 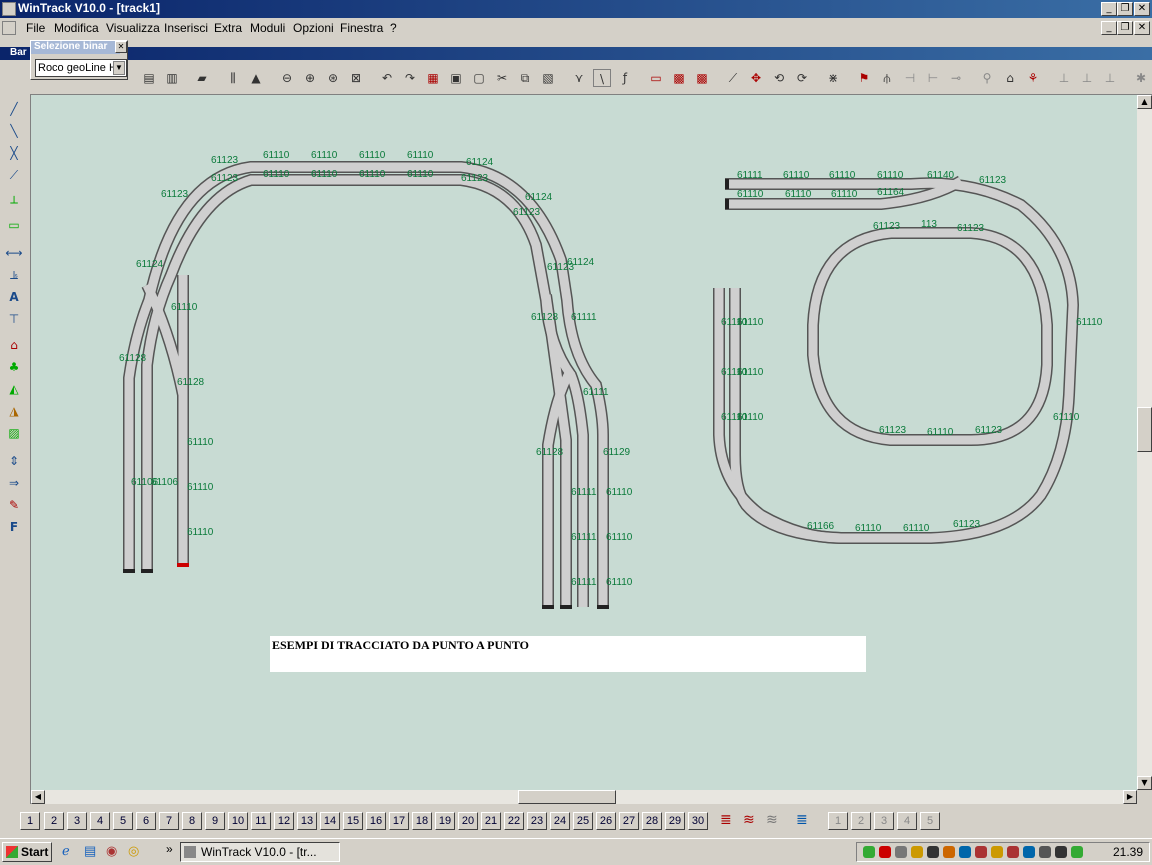 What do you see at coordinates (121, 47) in the screenshot?
I see `panel-close-button: ✕` at bounding box center [121, 47].